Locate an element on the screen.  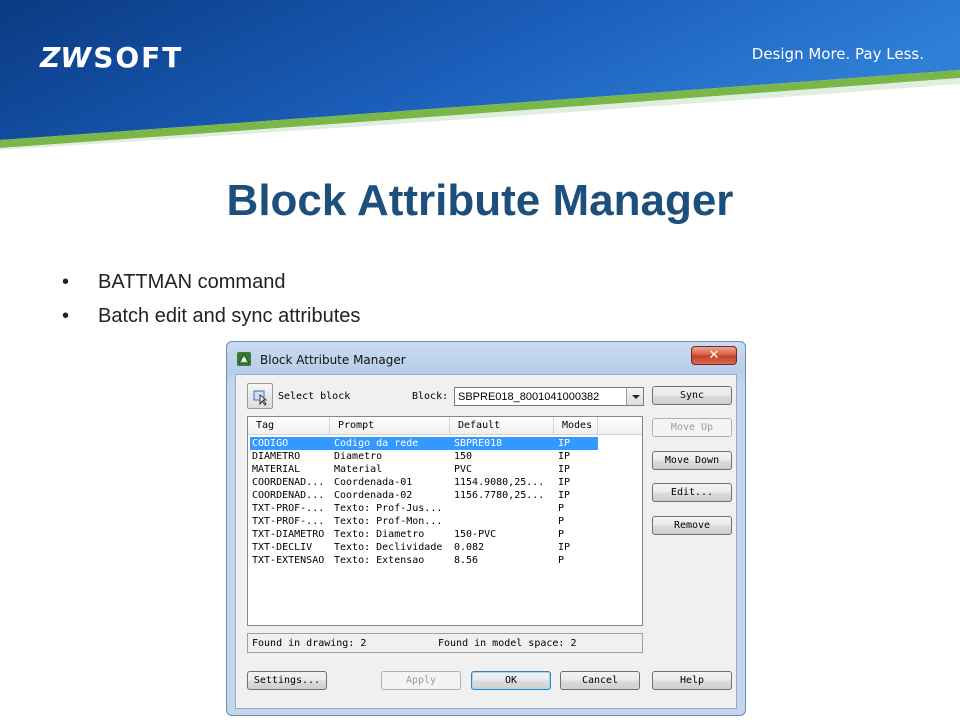
cell-default: 8.56 is located at coordinates (466, 560).